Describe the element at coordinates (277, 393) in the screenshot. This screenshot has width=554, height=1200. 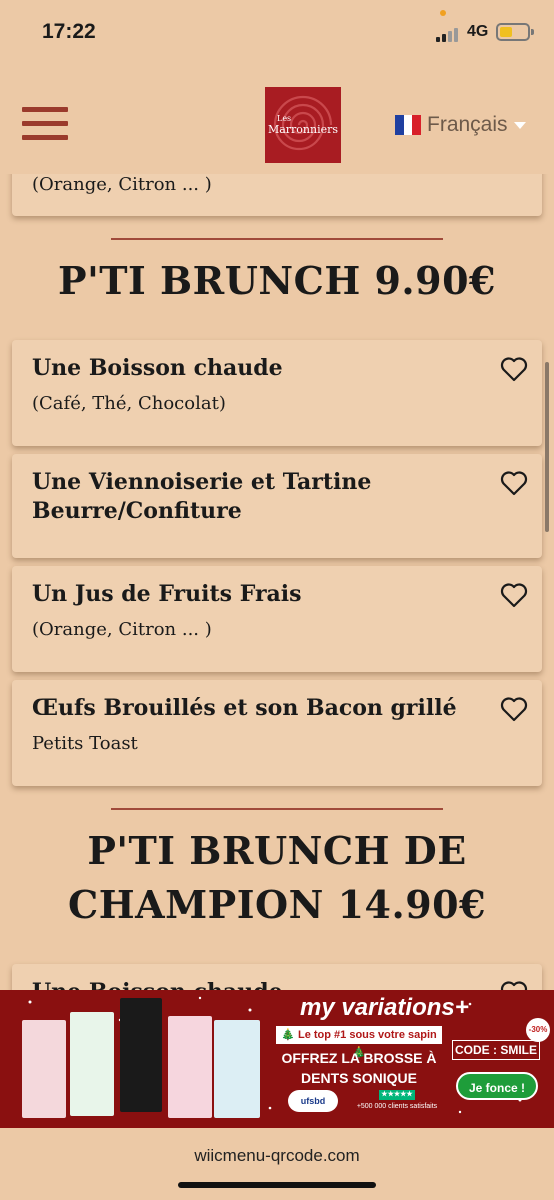
I see `menu-item-card: Une Boisson chaude (Café, Thé, Chocolat)` at that location.